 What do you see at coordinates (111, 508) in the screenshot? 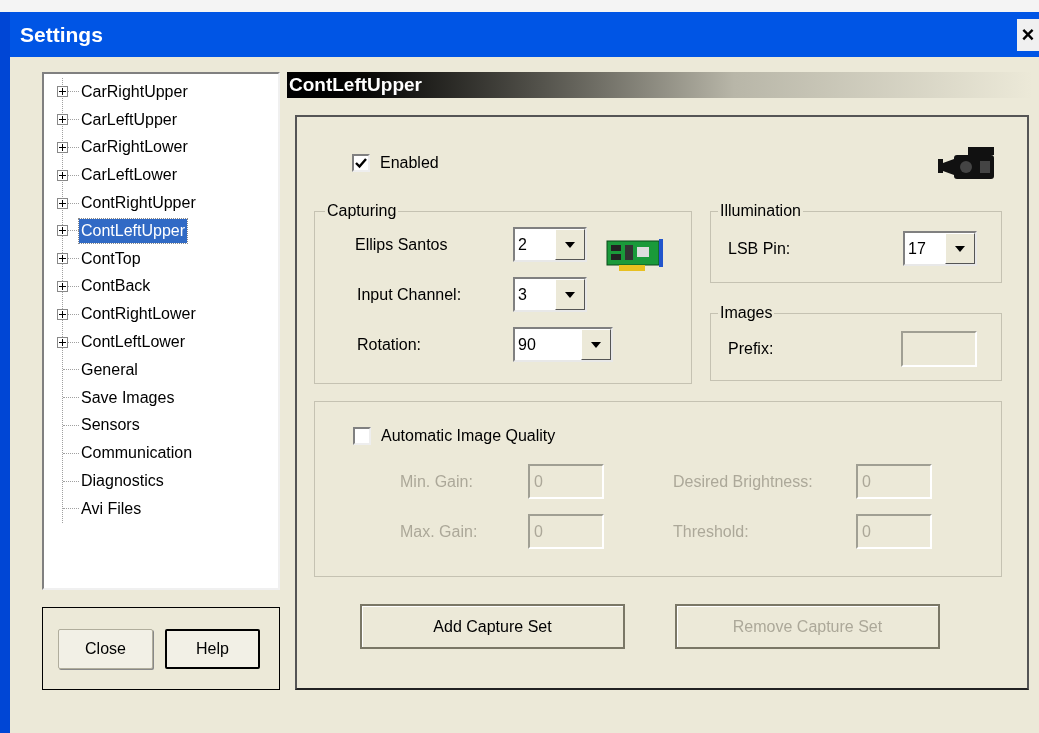
I see `tree-item: Avi Files` at bounding box center [111, 508].